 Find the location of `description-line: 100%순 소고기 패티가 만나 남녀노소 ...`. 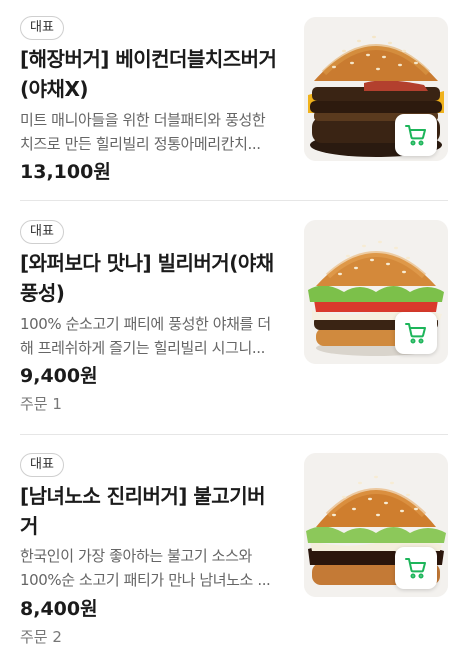

description-line: 100%순 소고기 패티가 만나 남녀노소 ... is located at coordinates (145, 580).